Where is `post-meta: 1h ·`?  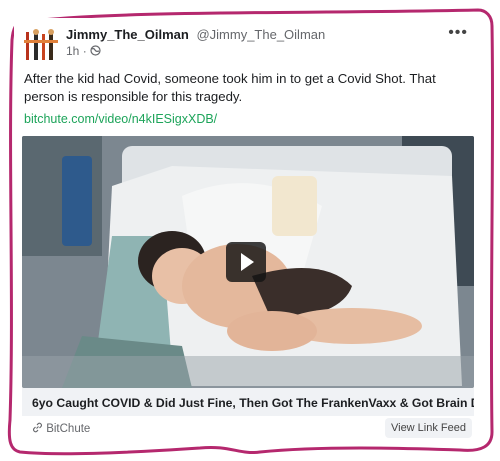
post-meta: 1h · is located at coordinates (83, 51).